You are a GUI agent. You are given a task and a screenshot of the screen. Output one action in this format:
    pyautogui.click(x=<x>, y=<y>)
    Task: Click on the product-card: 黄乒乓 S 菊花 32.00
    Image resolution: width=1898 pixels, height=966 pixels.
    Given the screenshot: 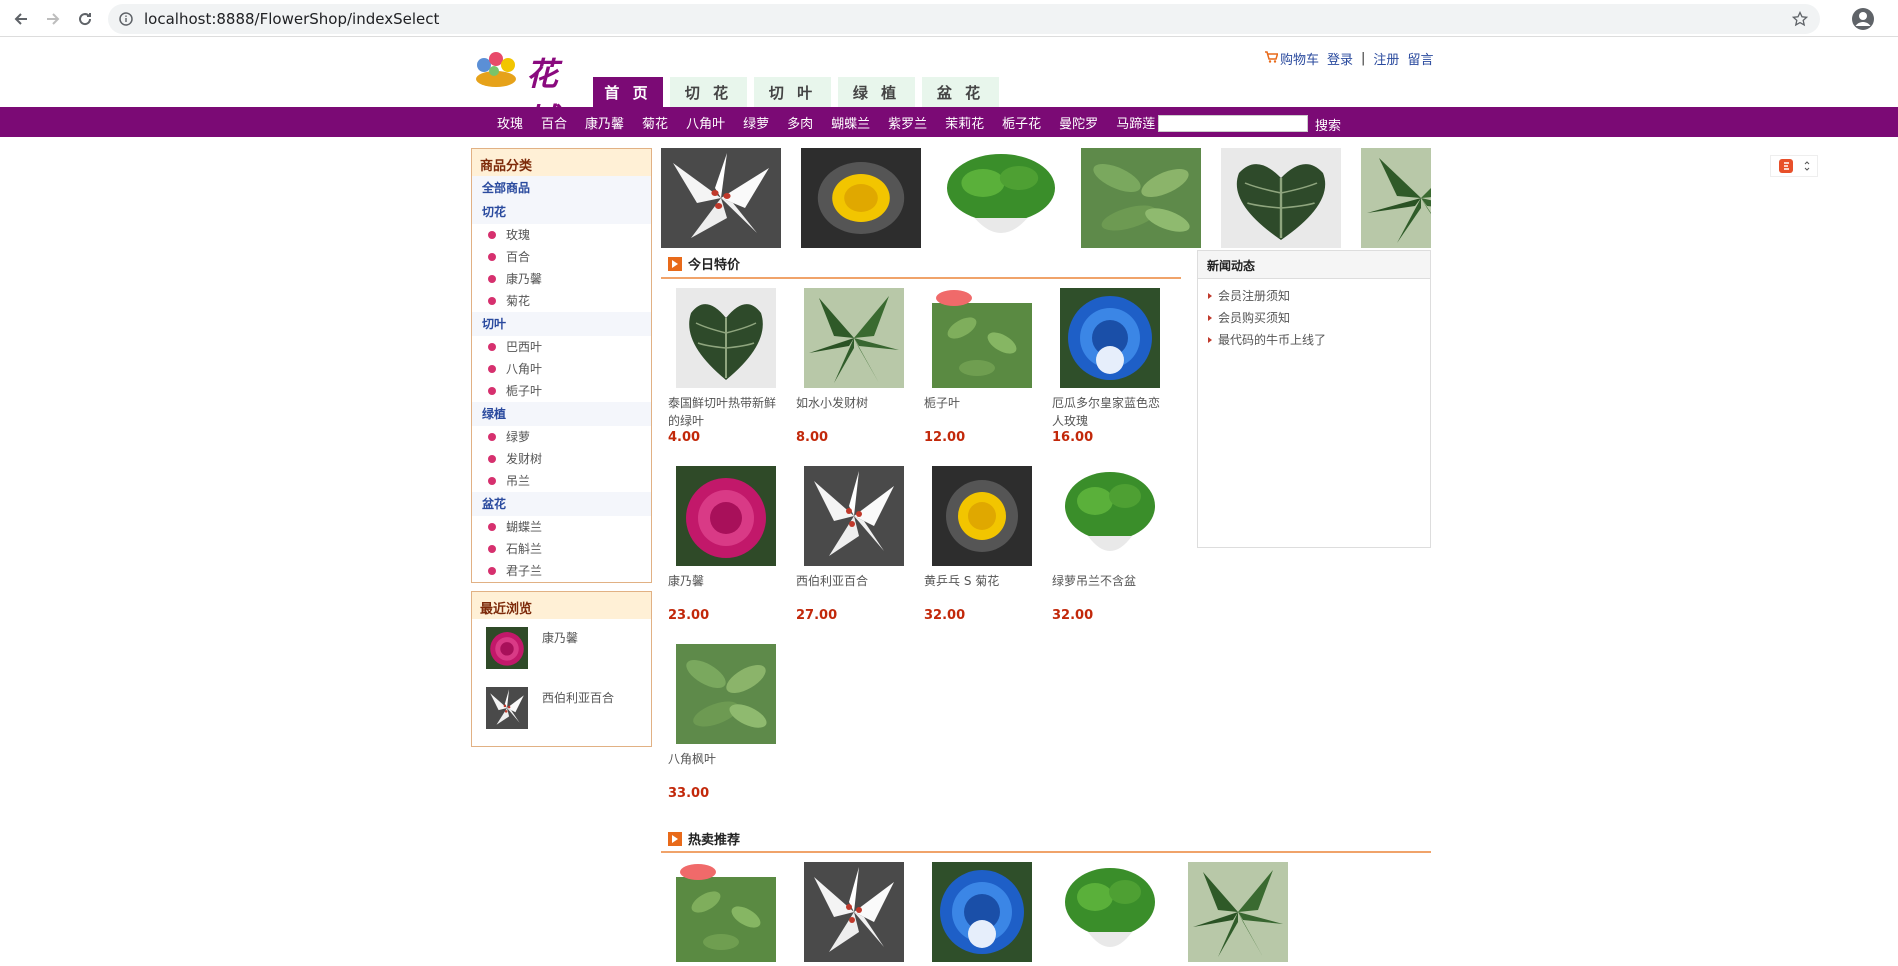 What is the action you would take?
    pyautogui.click(x=983, y=544)
    